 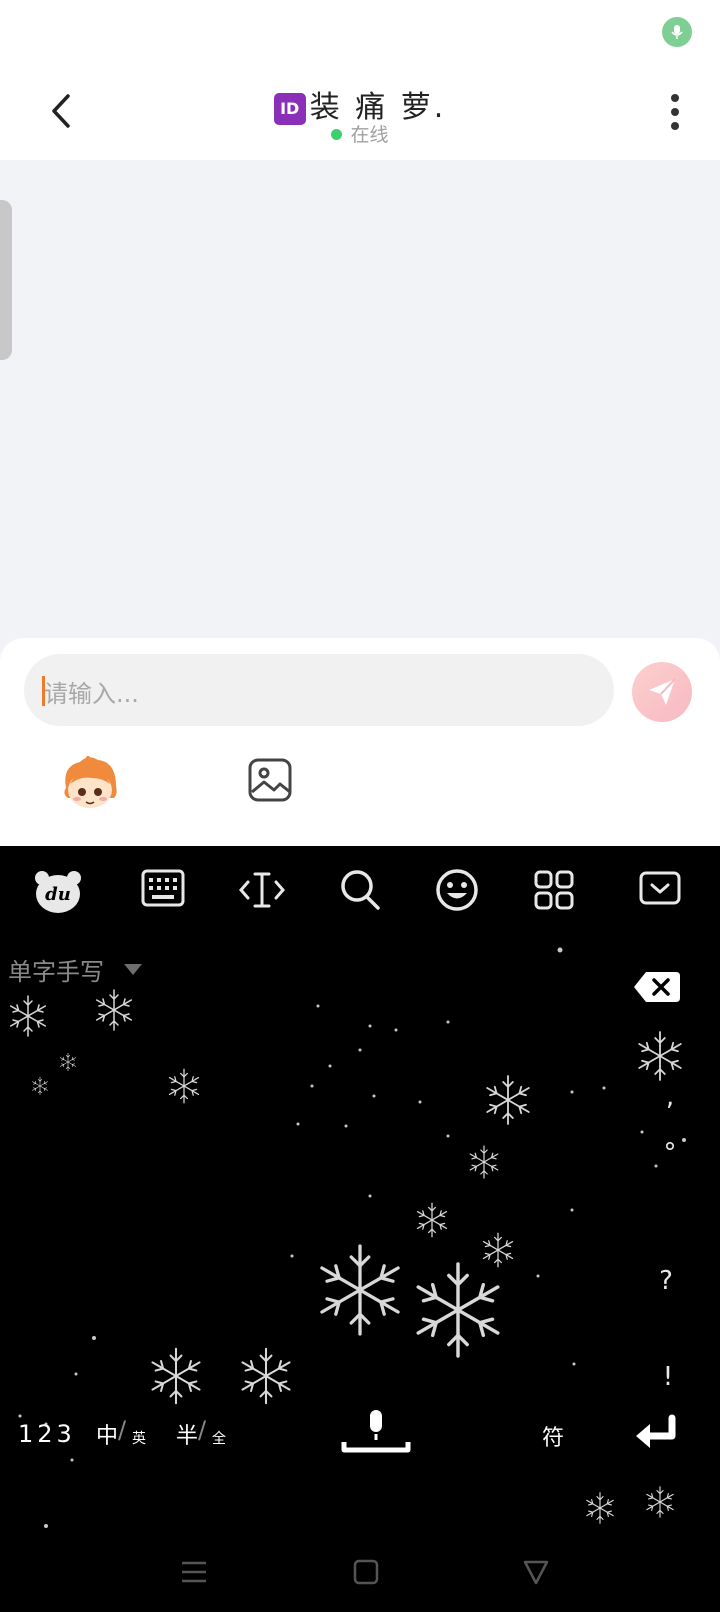 I want to click on nav-back-icon, so click(x=536, y=1572).